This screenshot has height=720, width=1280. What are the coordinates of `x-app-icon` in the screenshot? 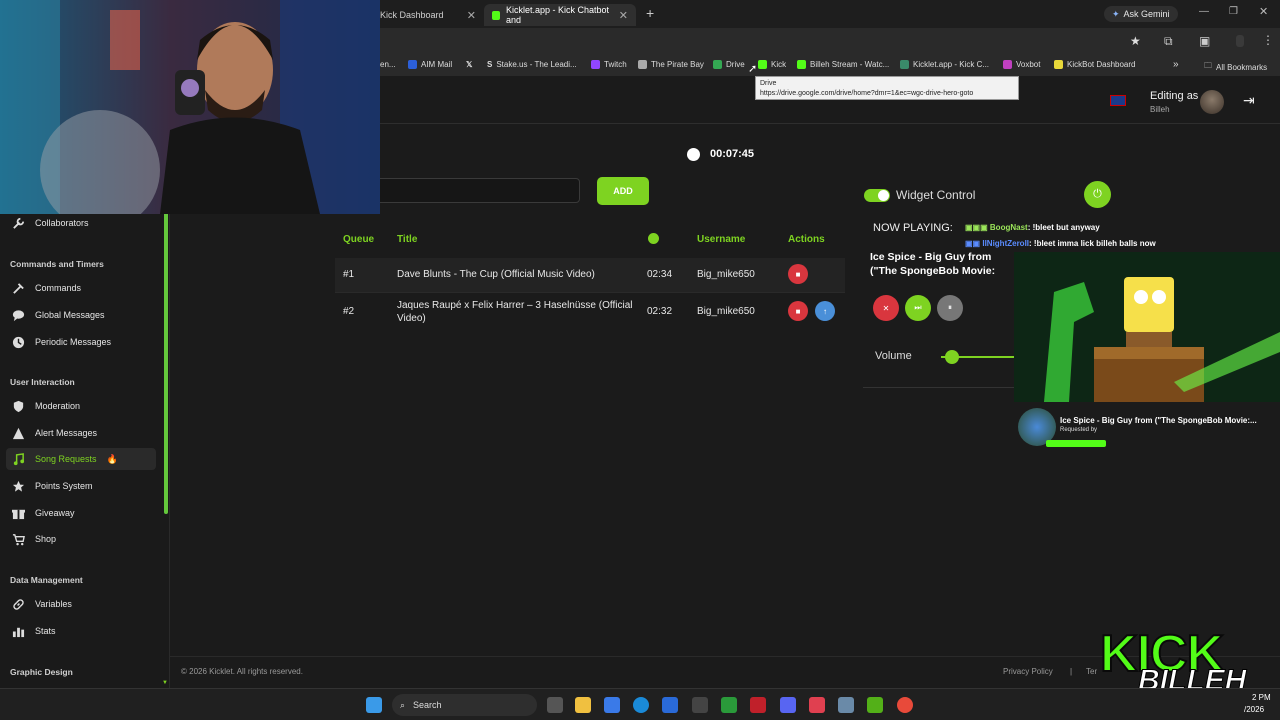 It's located at (700, 705).